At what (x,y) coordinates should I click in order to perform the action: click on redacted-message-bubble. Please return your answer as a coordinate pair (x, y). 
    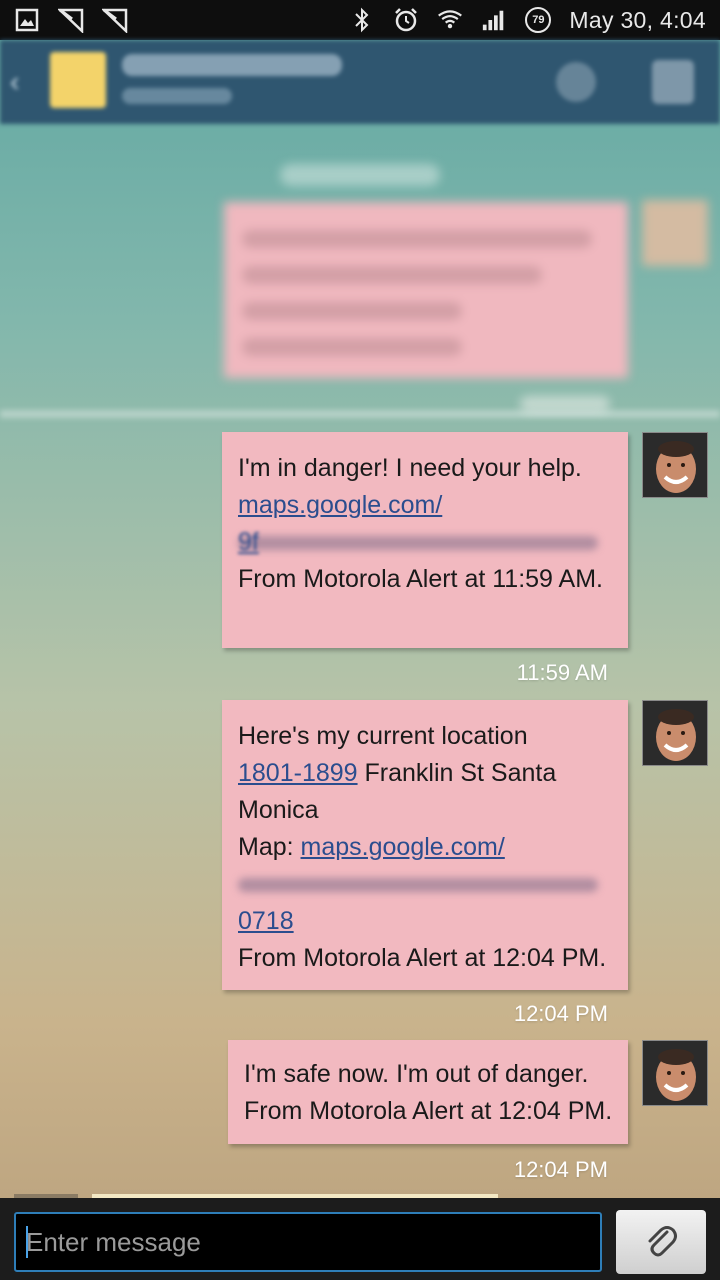
    Looking at the image, I should click on (426, 290).